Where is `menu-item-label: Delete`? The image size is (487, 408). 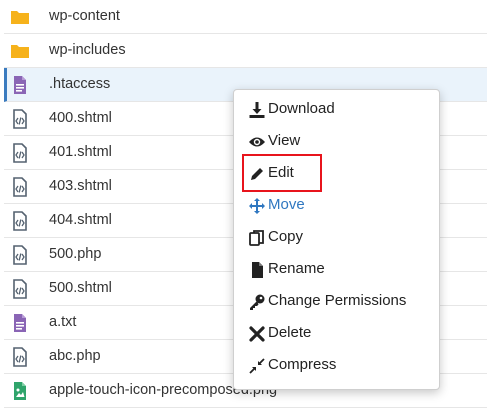 menu-item-label: Delete is located at coordinates (290, 332).